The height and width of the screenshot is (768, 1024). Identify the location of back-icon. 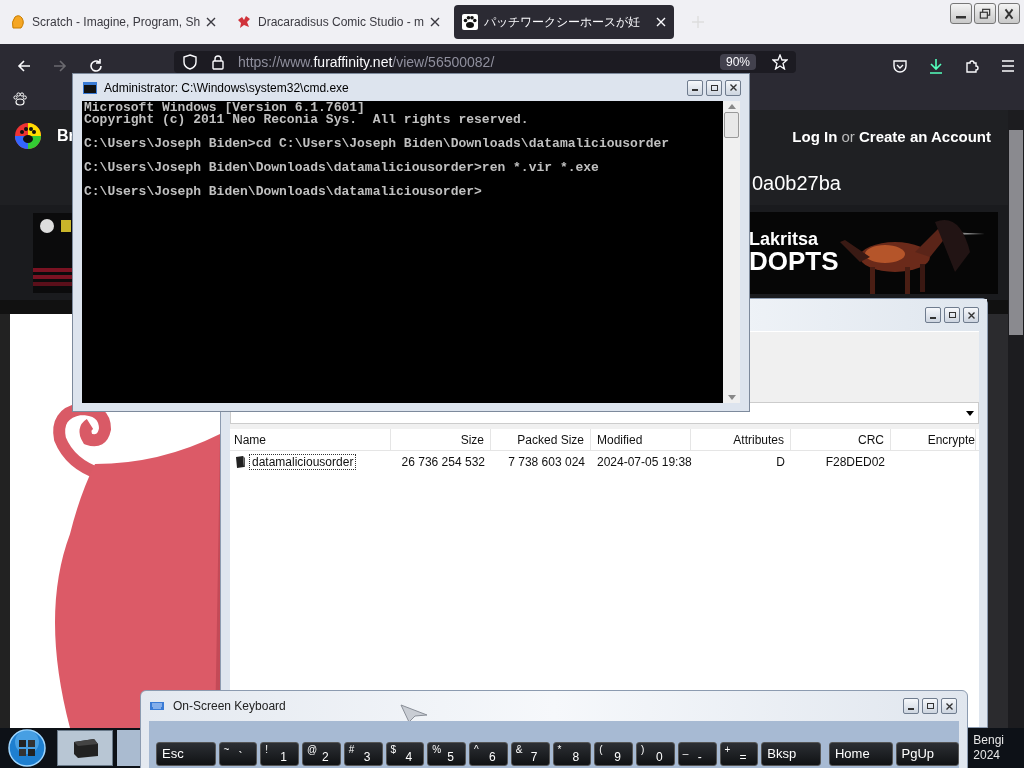
(24, 66).